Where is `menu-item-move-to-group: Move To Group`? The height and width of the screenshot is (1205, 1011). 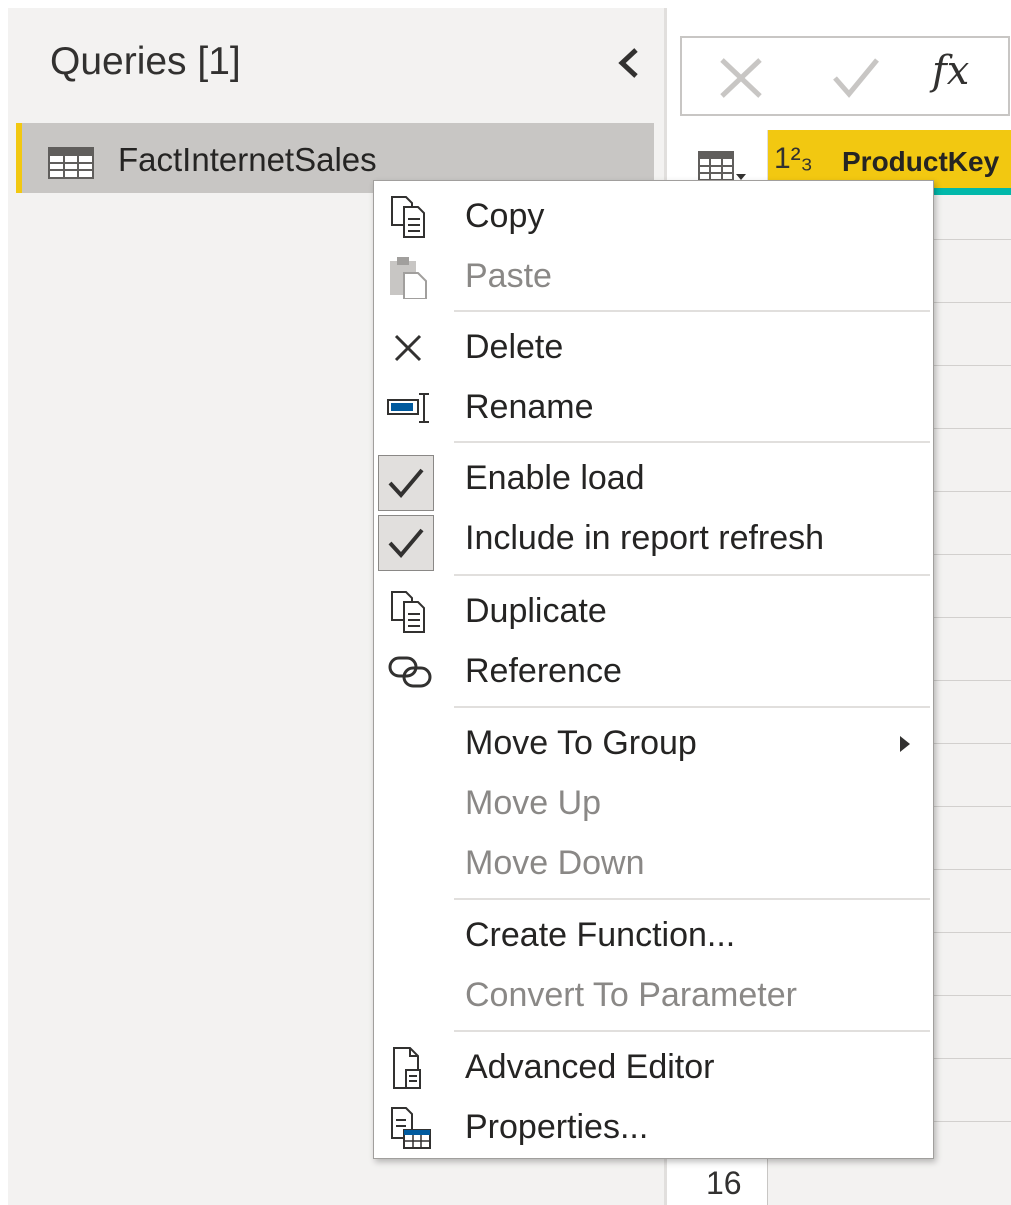
menu-item-move-to-group: Move To Group is located at coordinates (653, 744).